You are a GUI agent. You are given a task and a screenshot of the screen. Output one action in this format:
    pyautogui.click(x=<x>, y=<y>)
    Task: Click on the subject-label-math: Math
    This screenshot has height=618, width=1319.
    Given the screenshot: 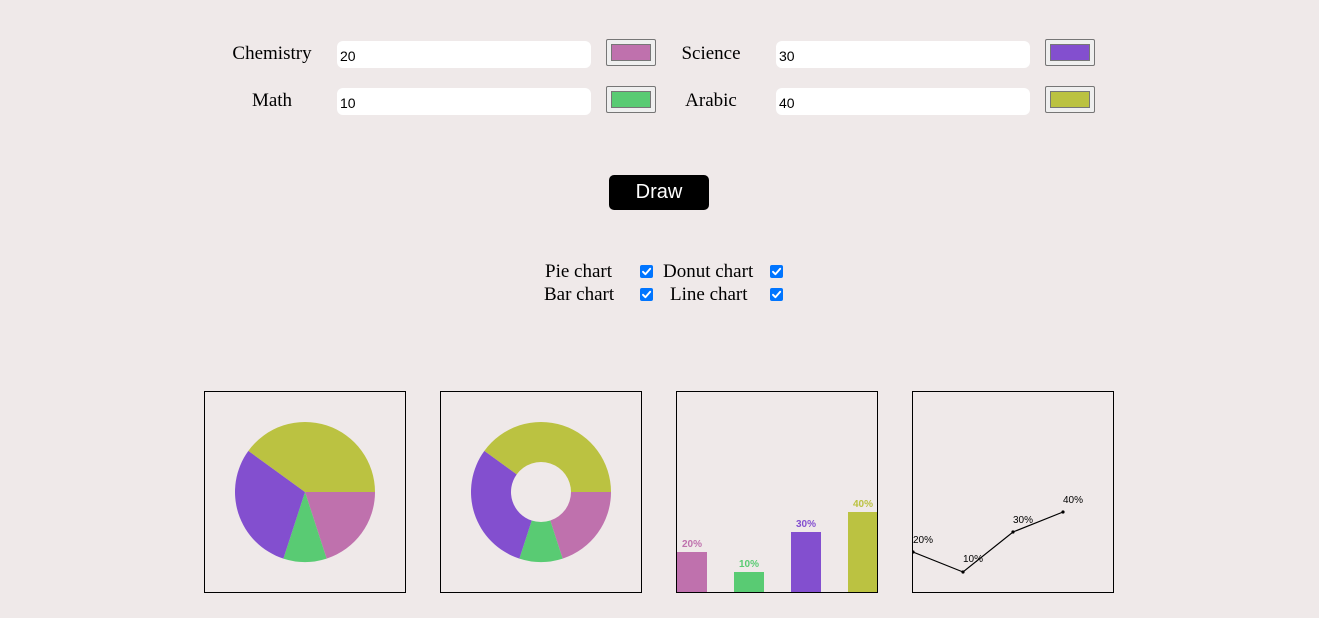 What is the action you would take?
    pyautogui.click(x=272, y=100)
    